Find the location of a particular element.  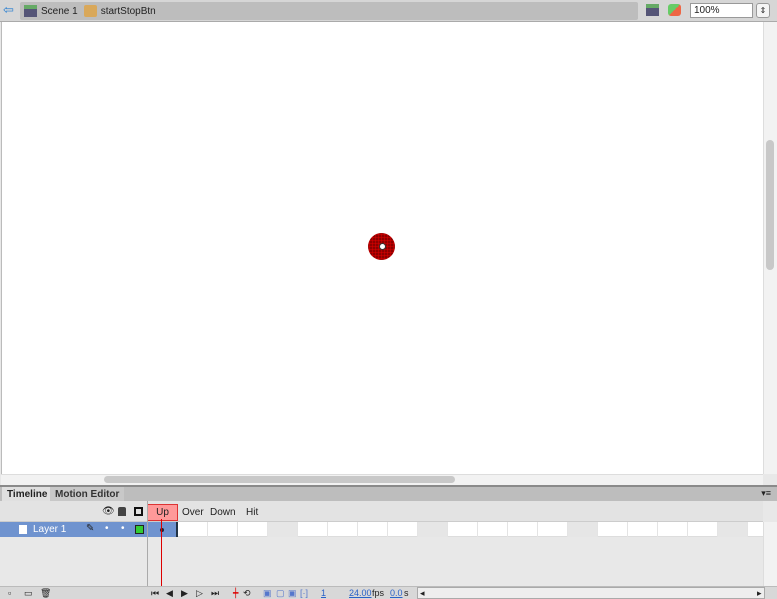

keyframe is located at coordinates (163, 529).